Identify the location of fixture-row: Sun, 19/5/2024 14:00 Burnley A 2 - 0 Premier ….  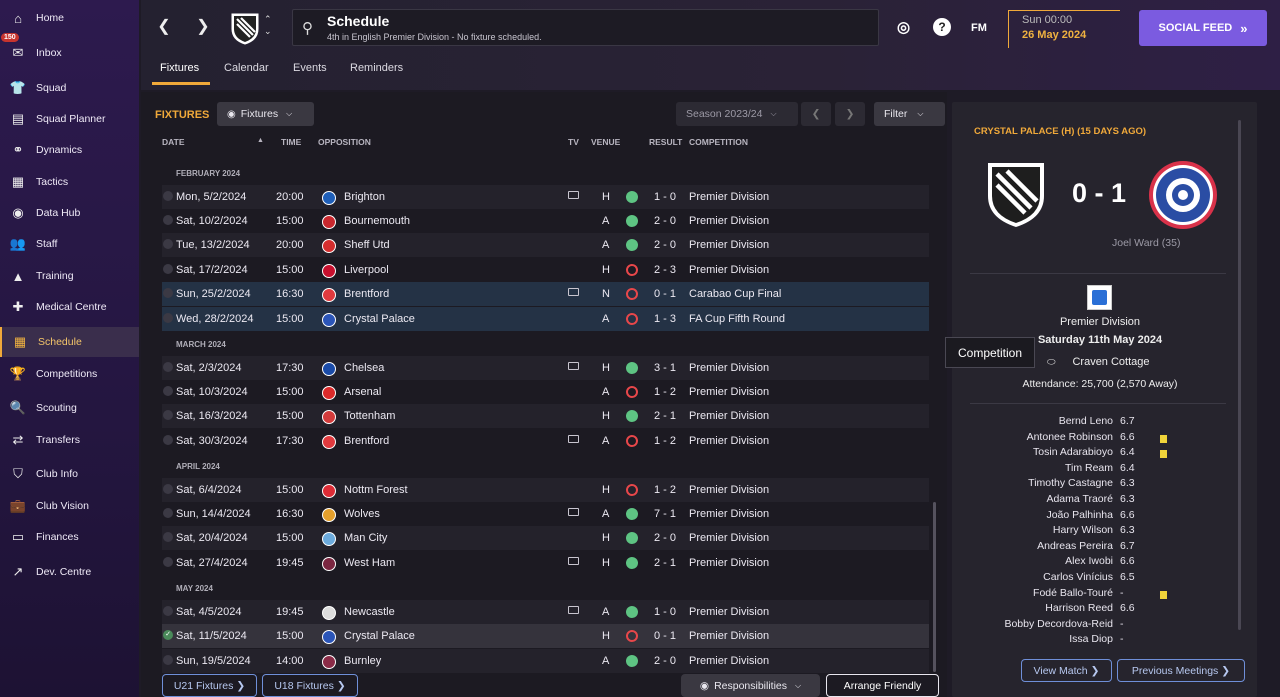
(545, 661).